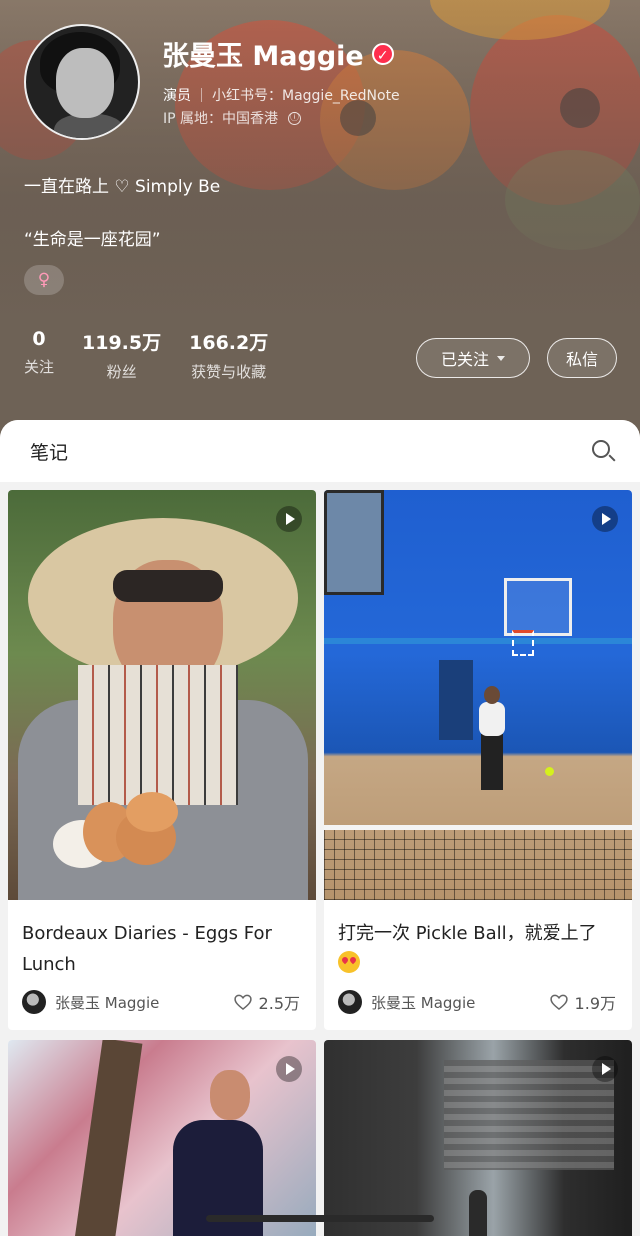 The height and width of the screenshot is (1236, 640). What do you see at coordinates (158, 735) in the screenshot?
I see `photo-scarf` at bounding box center [158, 735].